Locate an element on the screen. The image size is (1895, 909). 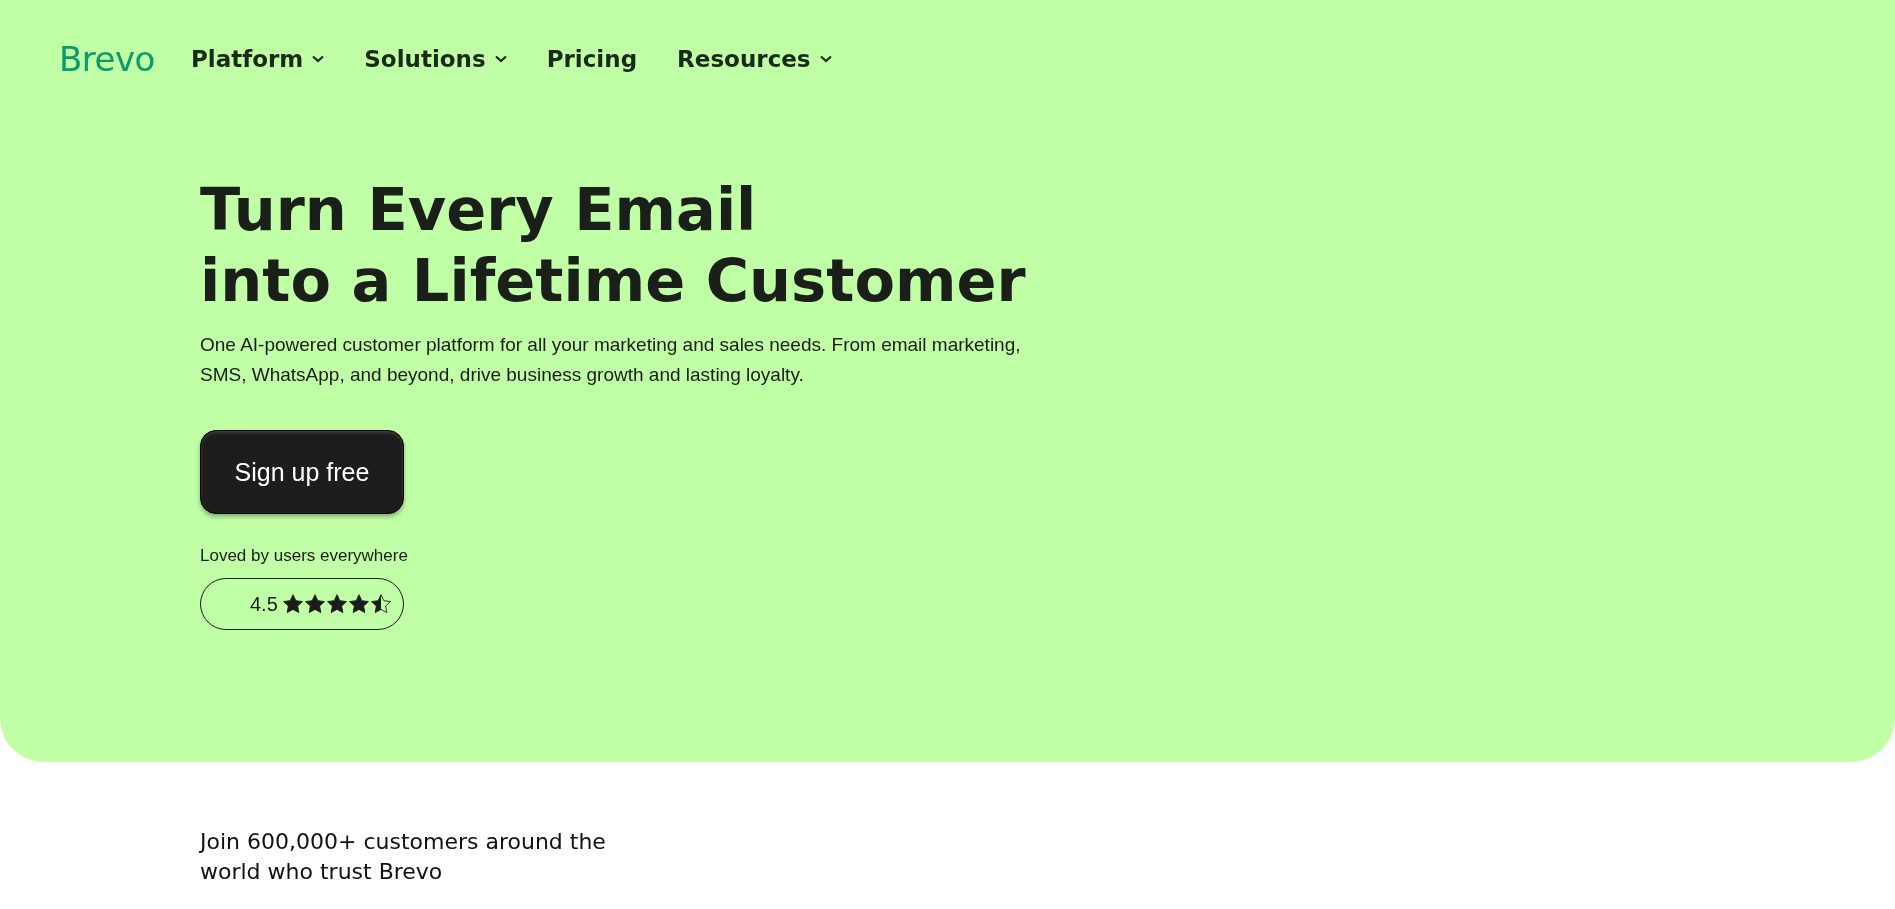
trust-text: Join 600,000+ customers around the world who trust Brevo is located at coordinates (403, 857).